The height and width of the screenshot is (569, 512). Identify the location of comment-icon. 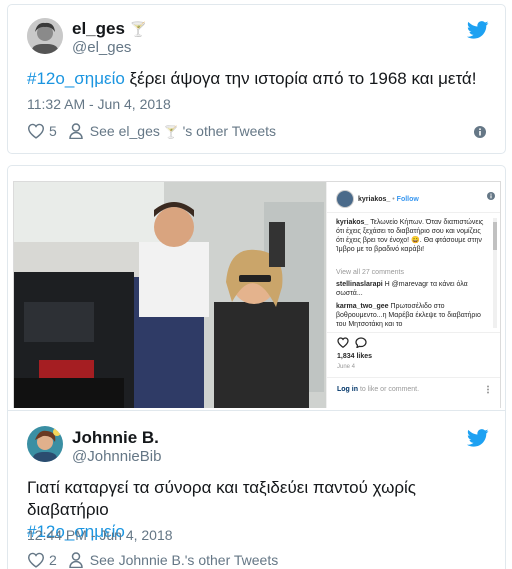
(361, 342).